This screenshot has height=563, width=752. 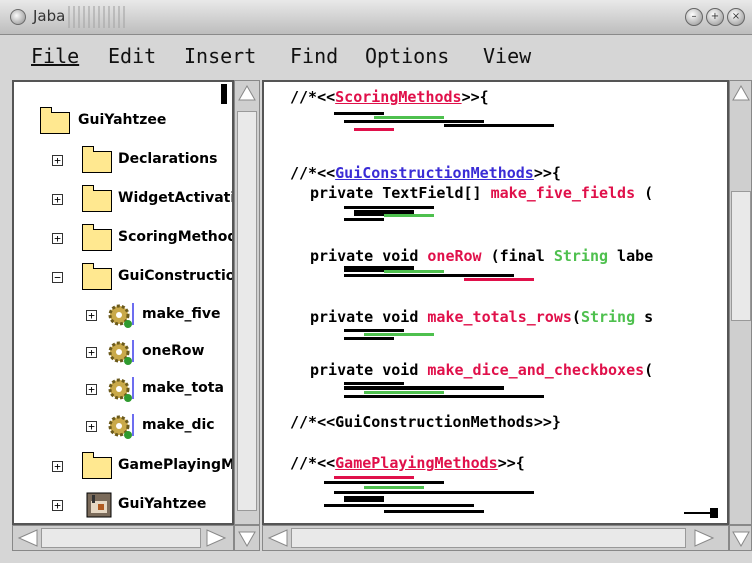 I want to click on window-menu-button, so click(x=18, y=17).